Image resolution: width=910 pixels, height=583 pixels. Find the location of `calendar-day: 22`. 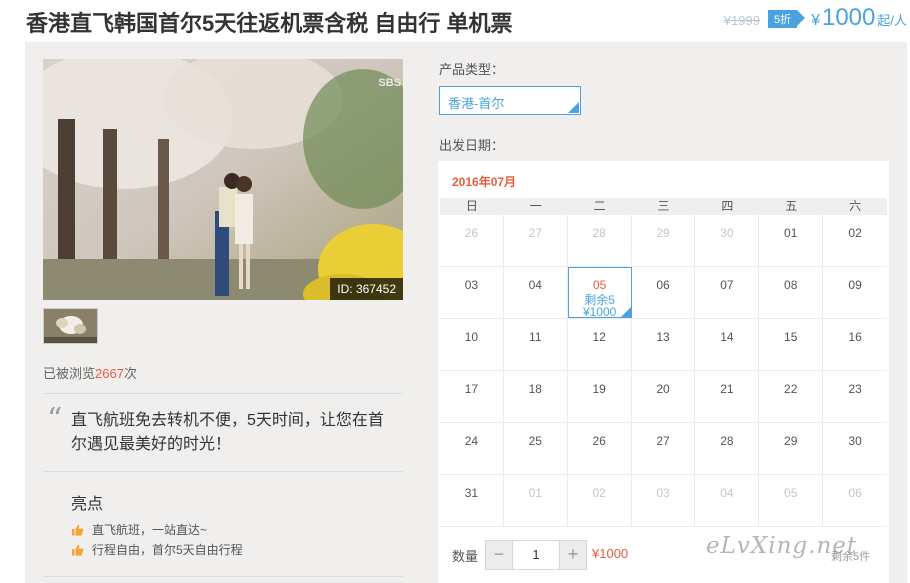

calendar-day: 22 is located at coordinates (791, 396).